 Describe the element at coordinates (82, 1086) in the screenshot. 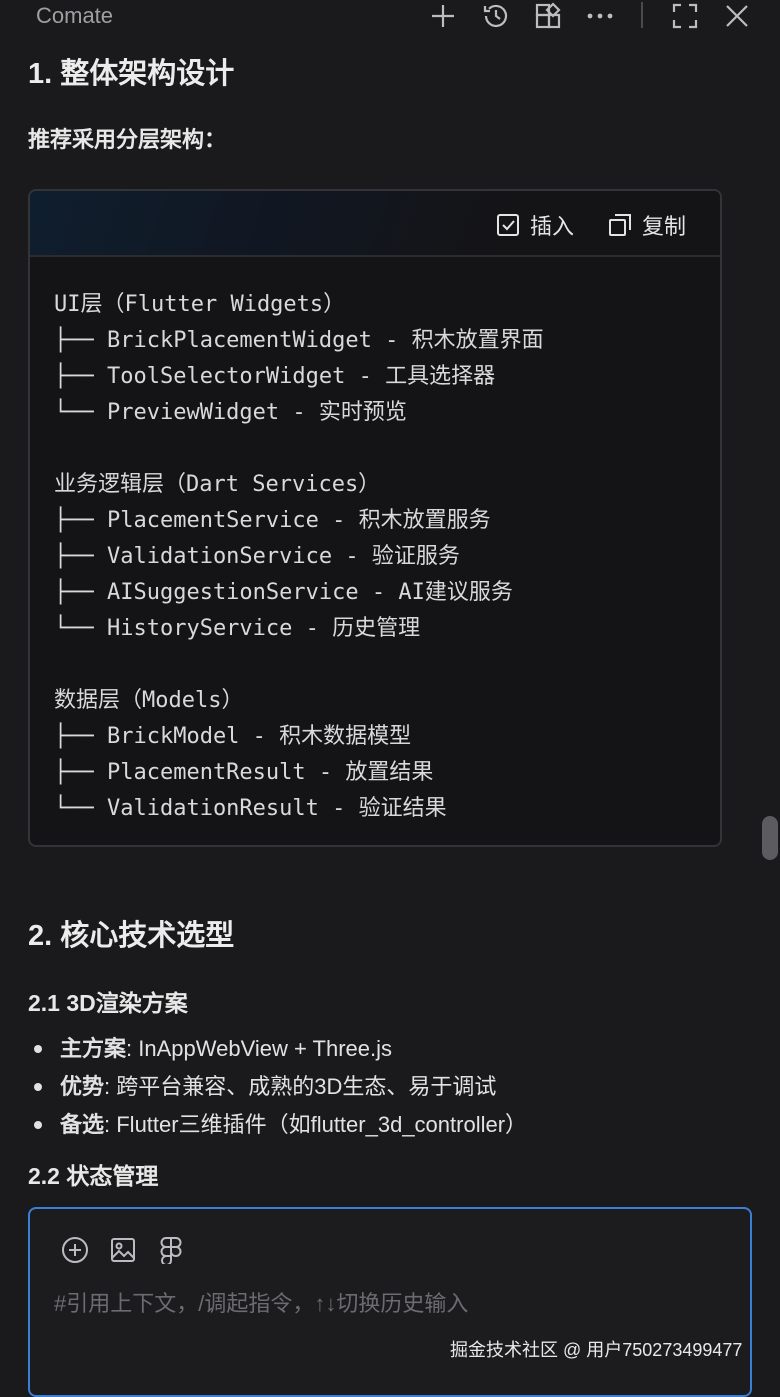

I see `bullet-label: 优势` at that location.